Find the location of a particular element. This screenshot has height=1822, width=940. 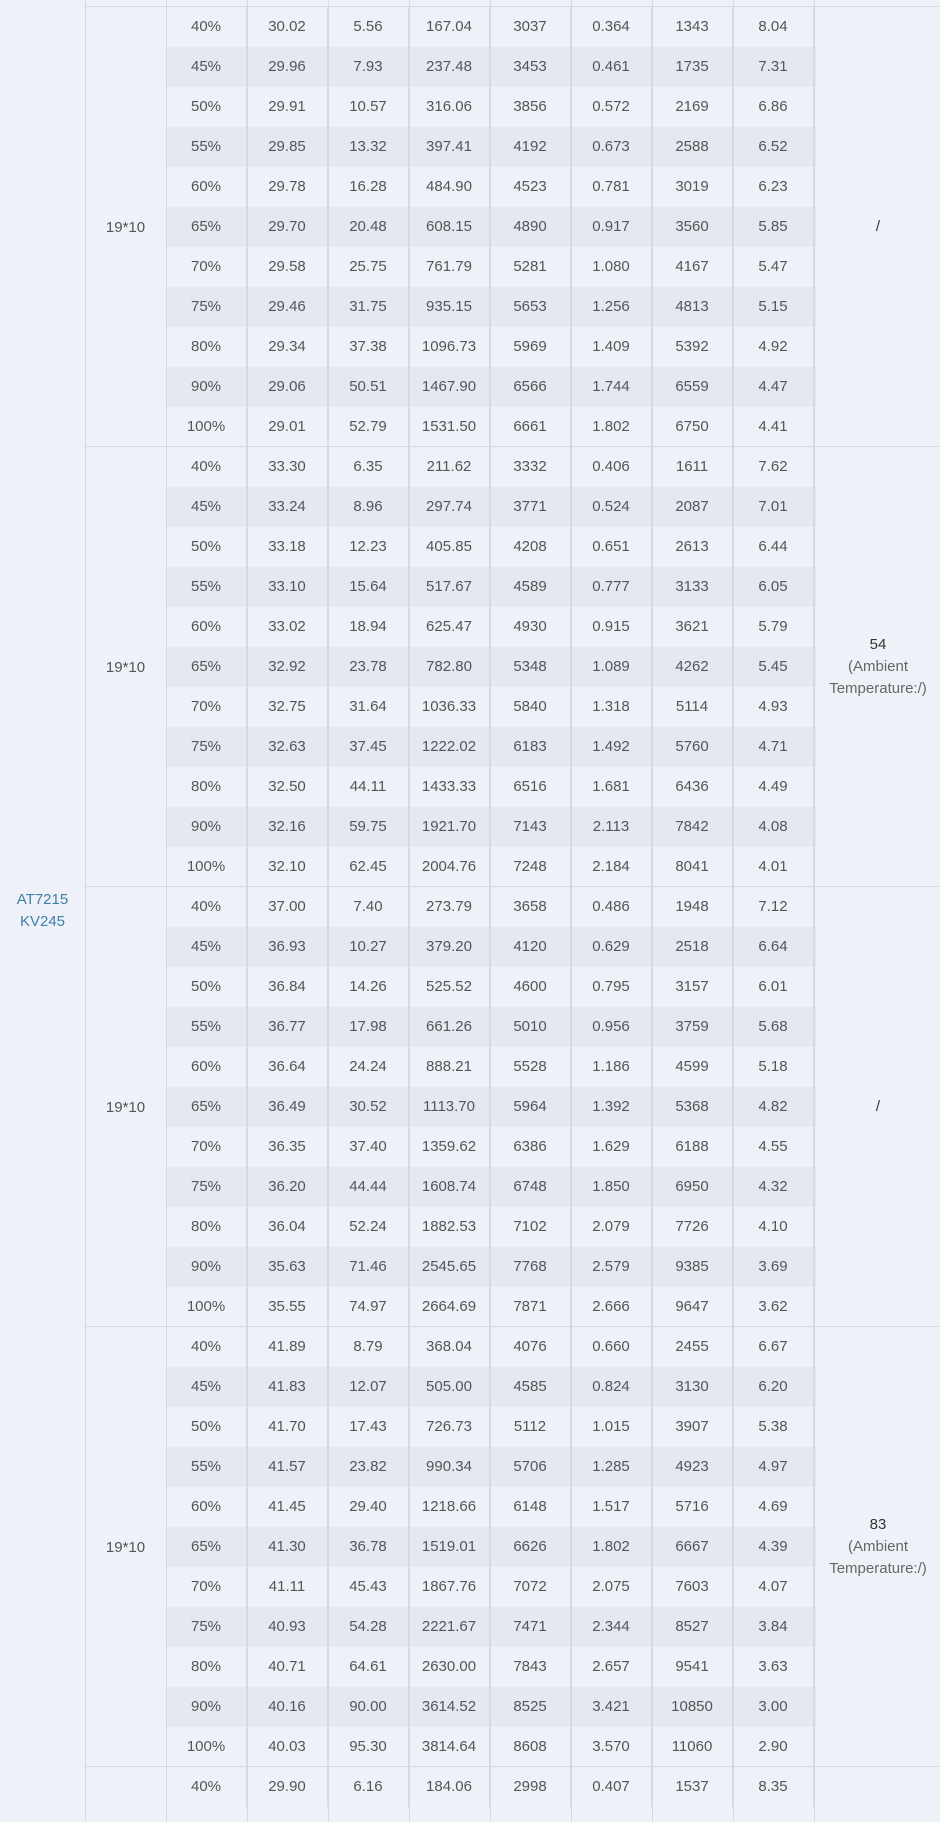

table-cell: 2.579 is located at coordinates (611, 1267).